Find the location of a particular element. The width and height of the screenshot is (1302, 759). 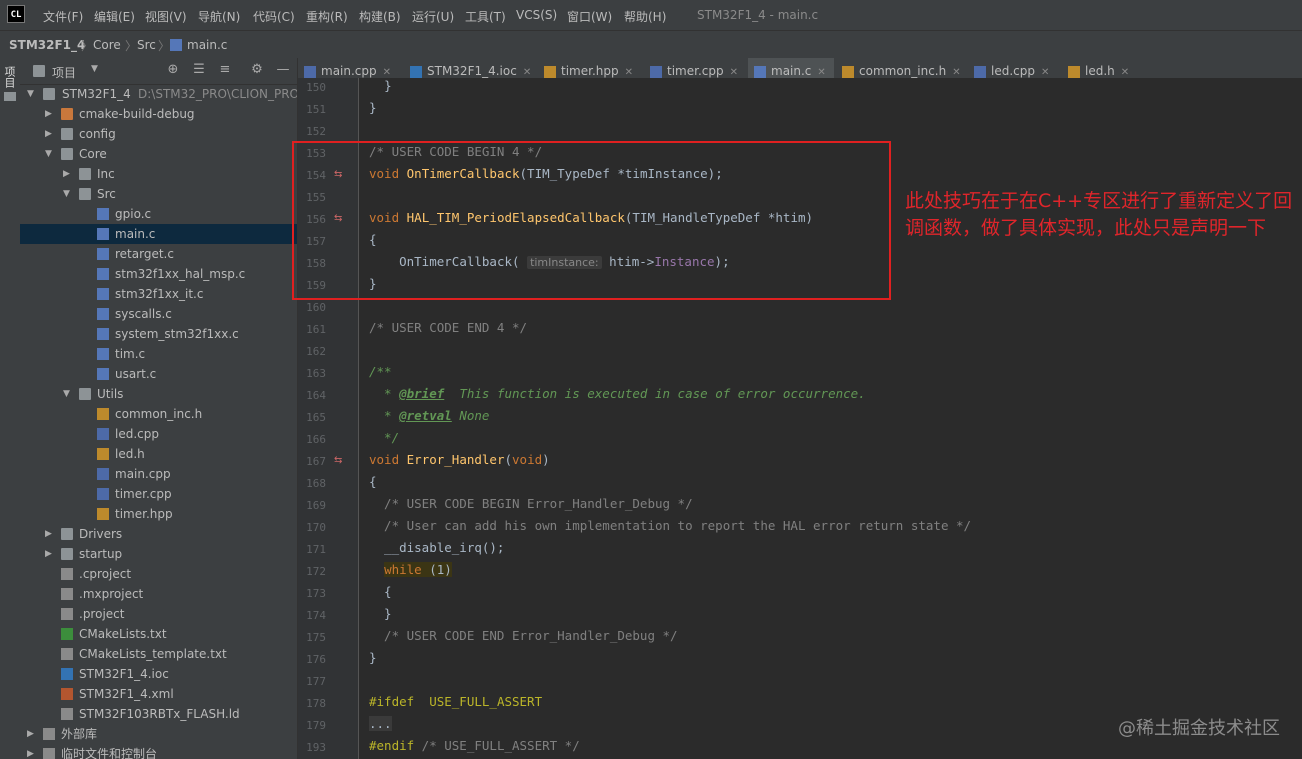

tree-item: ▶ cmake-build-debug is located at coordinates (158, 114).